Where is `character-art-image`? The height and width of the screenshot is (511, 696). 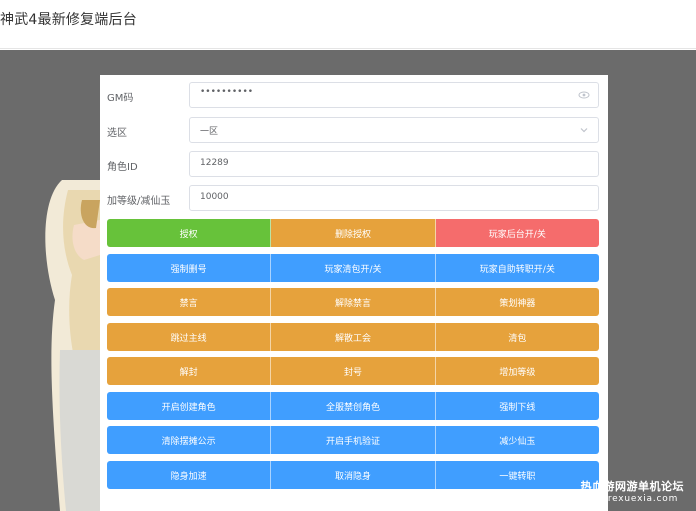
character-art-image is located at coordinates (72, 345).